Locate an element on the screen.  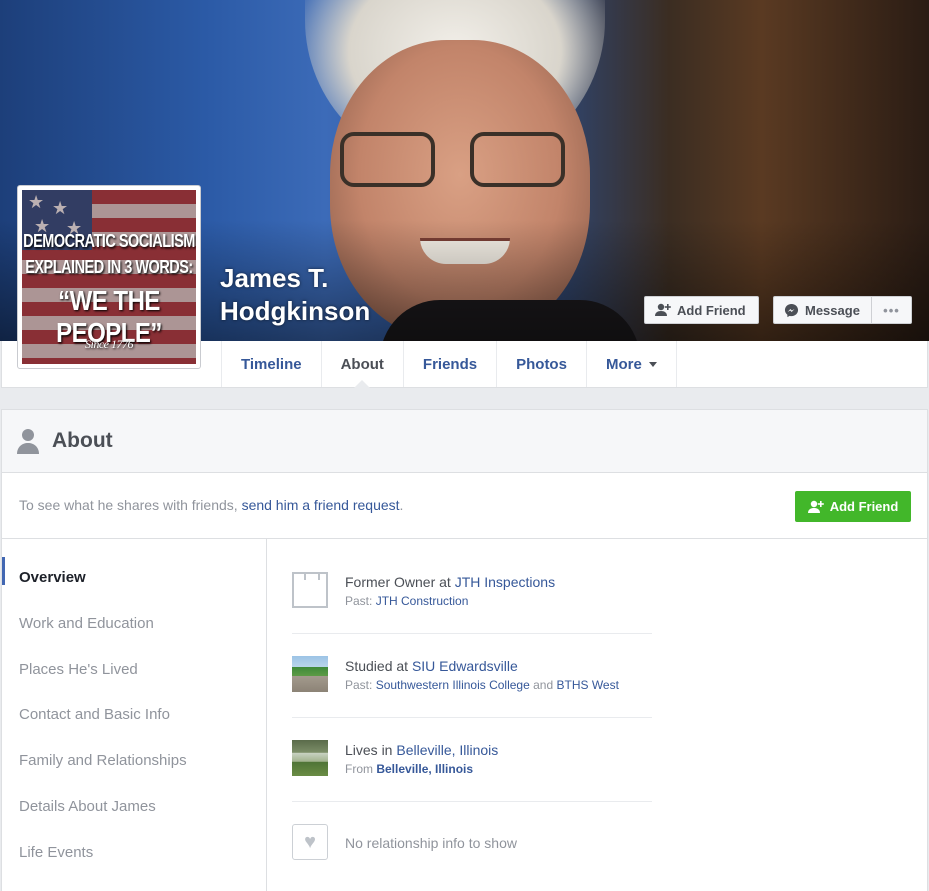
sidebar-item-overview: Overview is located at coordinates (52, 577).